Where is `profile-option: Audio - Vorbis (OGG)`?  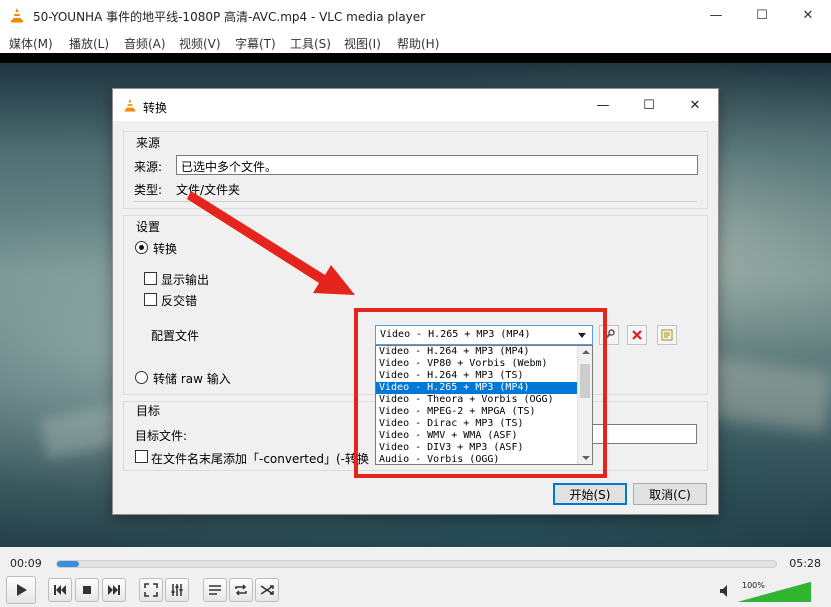 profile-option: Audio - Vorbis (OGG) is located at coordinates (484, 459).